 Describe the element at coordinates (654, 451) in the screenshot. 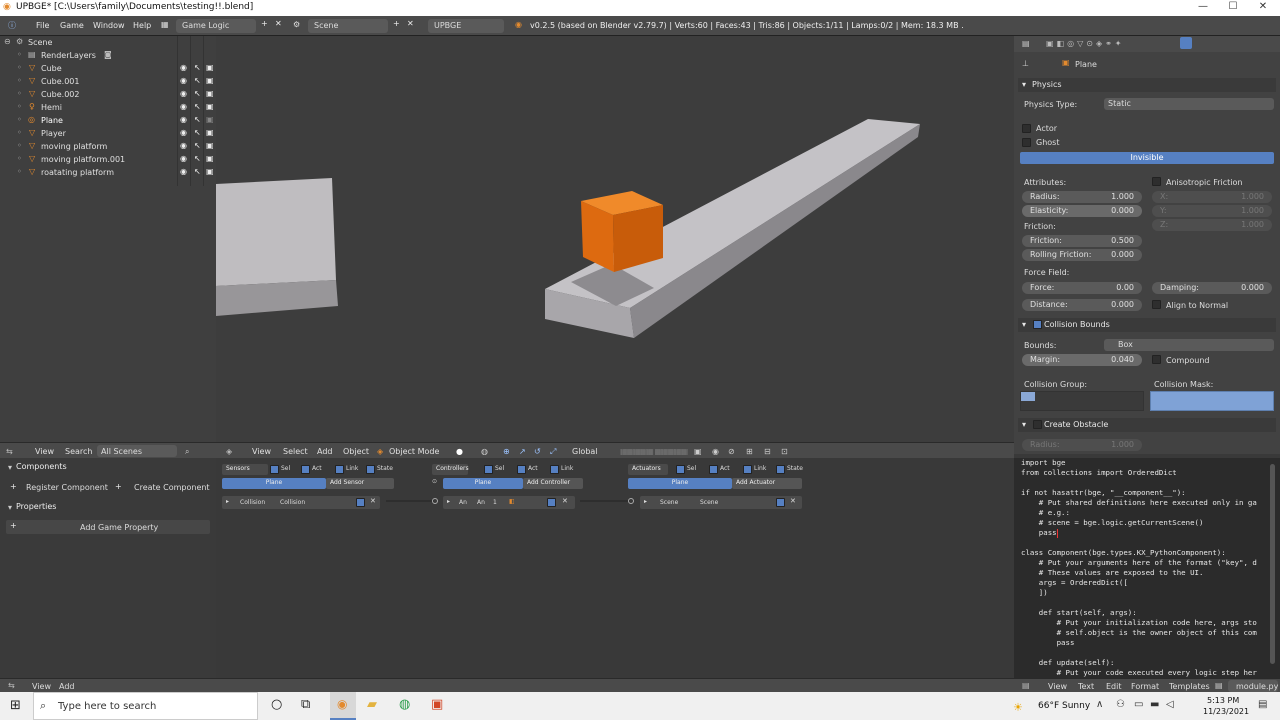

I see `layers-icon: ▦▦▦▦▦ ▦▦▦▦▦` at that location.